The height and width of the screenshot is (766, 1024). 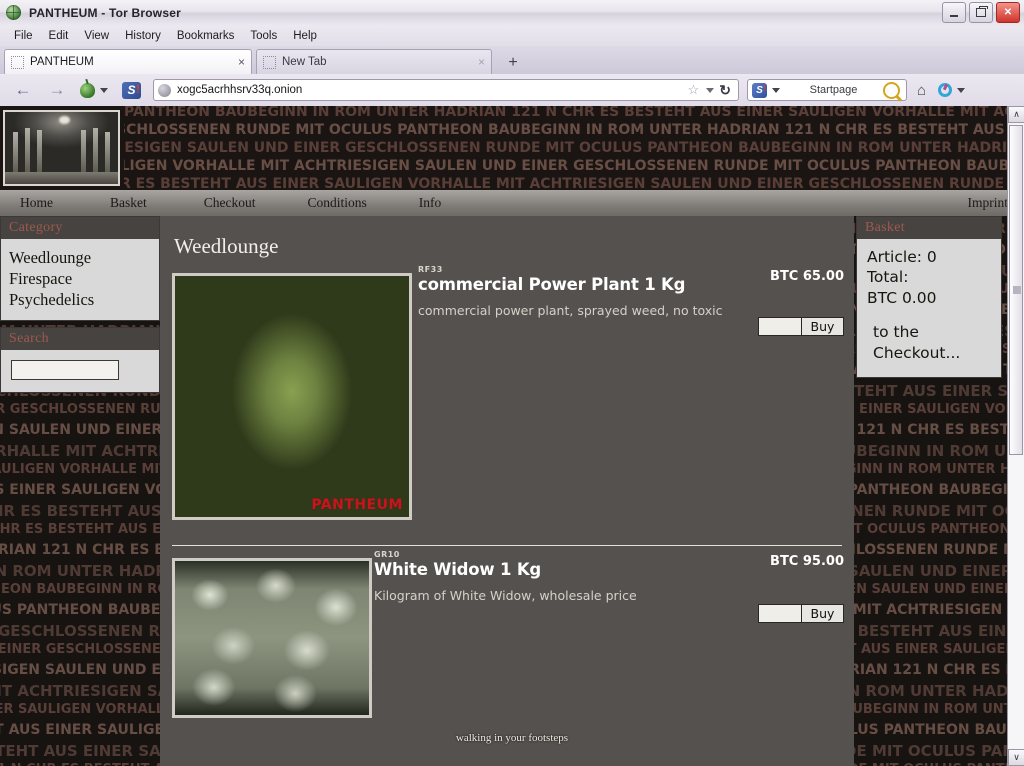 I want to click on url-bar: xogc5acrhhsrv33q.onion ☆ ↻, so click(x=446, y=90).